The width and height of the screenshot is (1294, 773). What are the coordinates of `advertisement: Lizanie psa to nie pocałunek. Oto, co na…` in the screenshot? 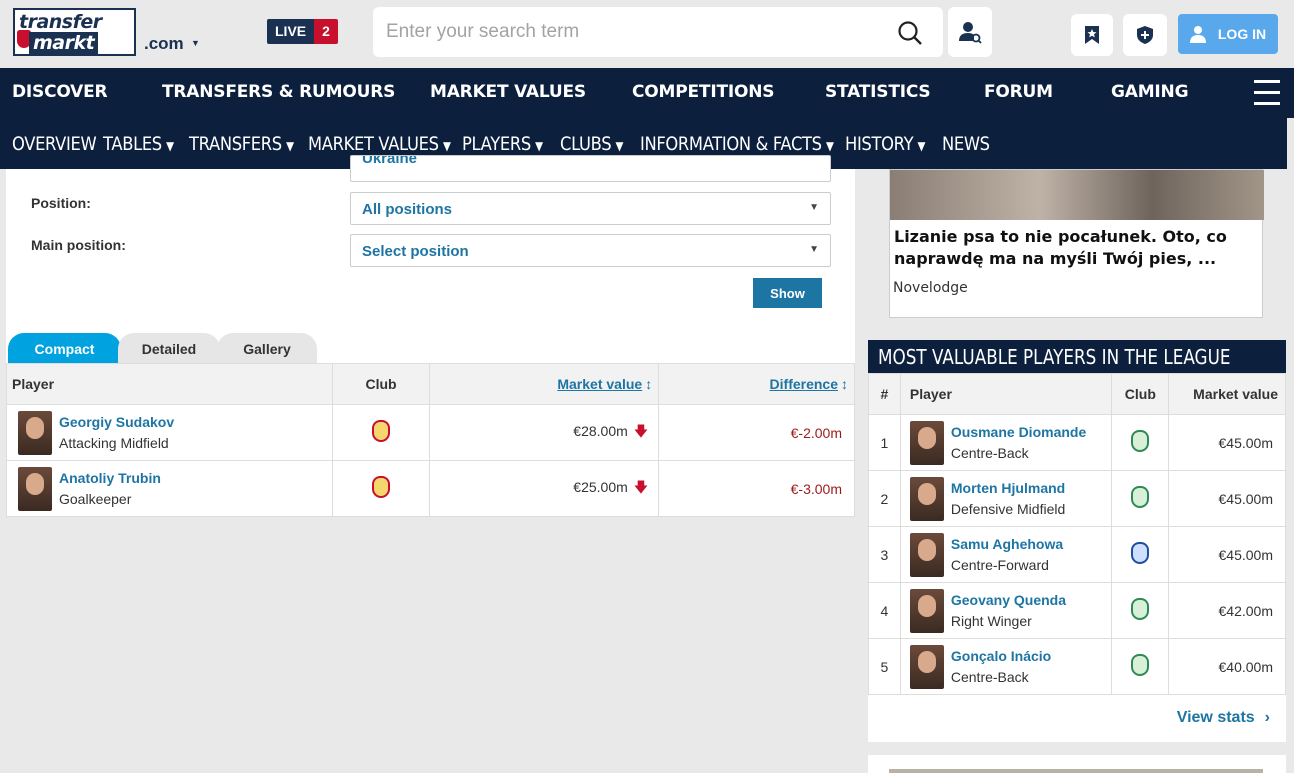 It's located at (1076, 243).